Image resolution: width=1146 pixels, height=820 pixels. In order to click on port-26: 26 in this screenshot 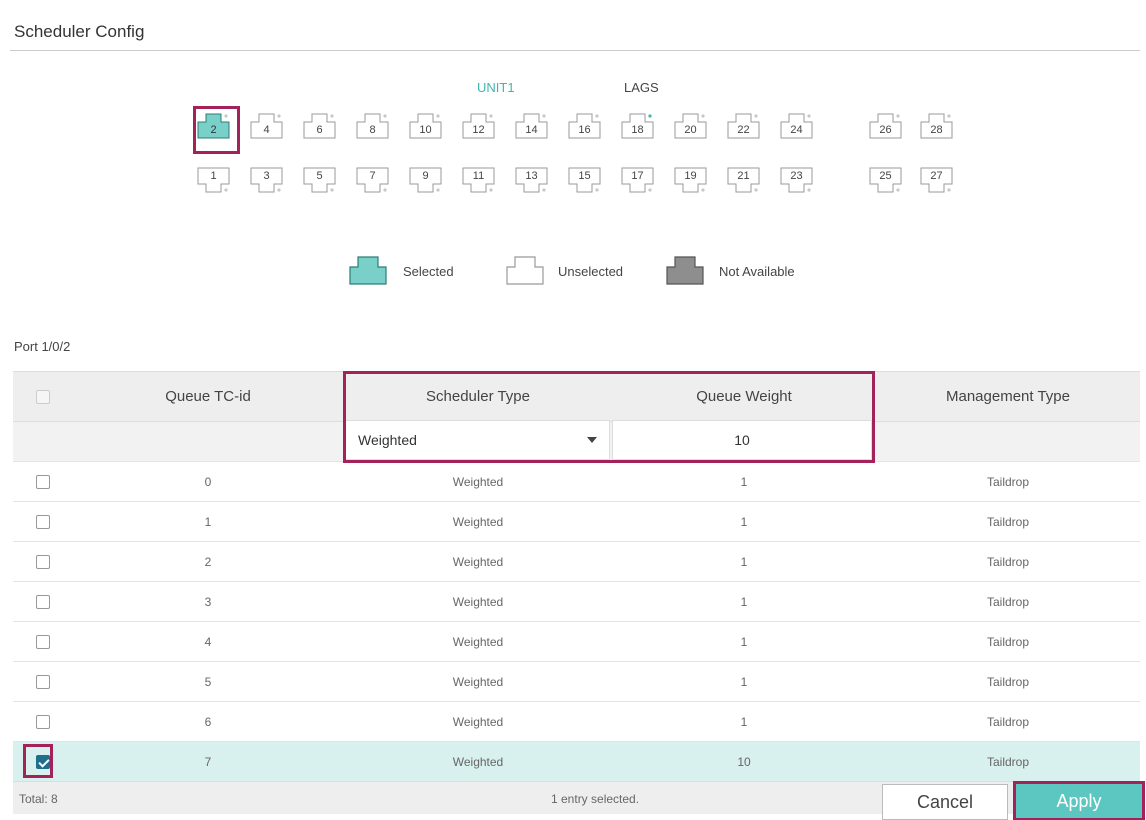, I will do `click(885, 125)`.